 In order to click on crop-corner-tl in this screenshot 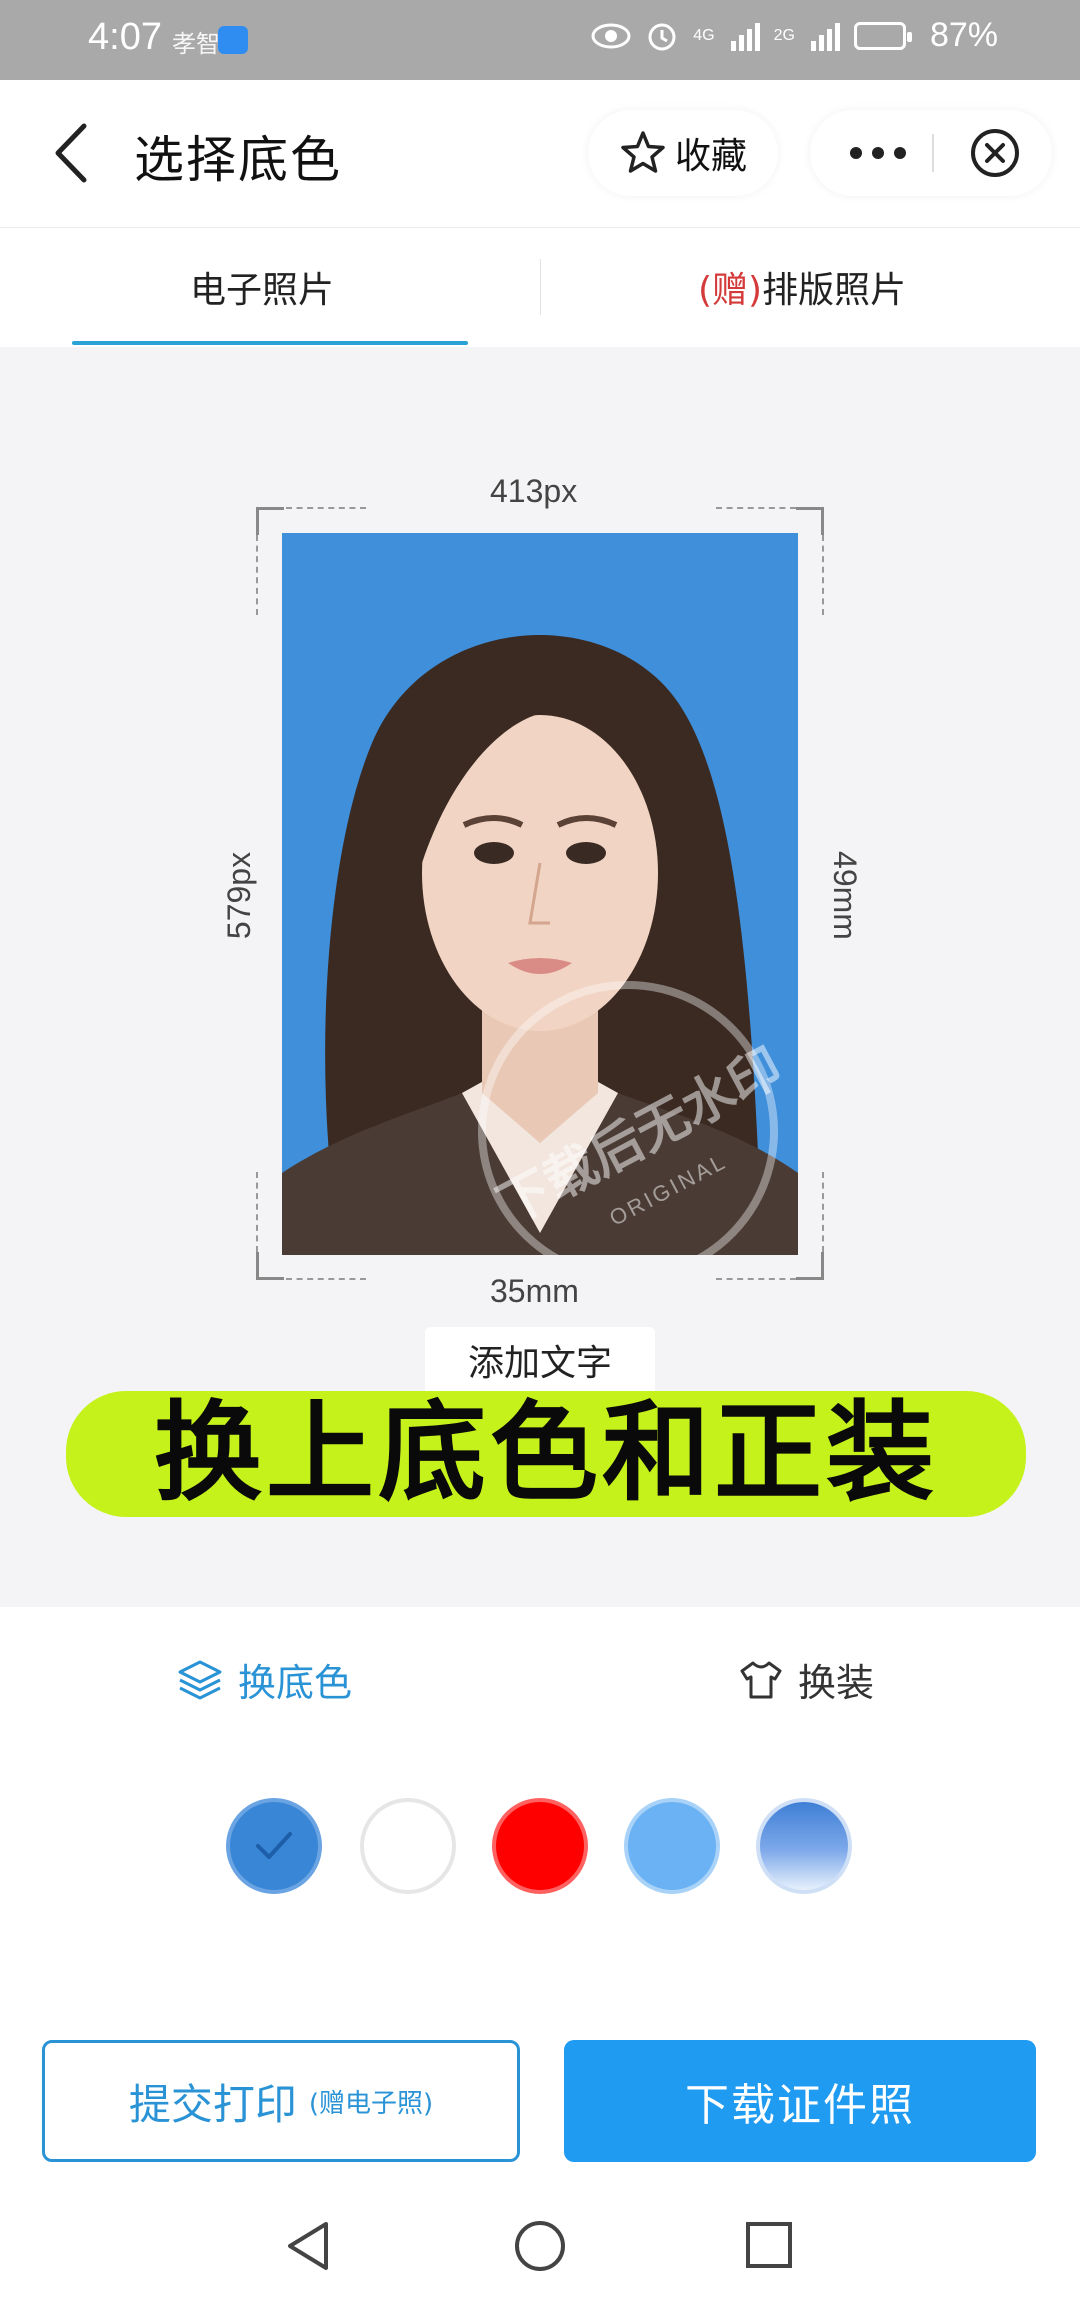, I will do `click(270, 521)`.